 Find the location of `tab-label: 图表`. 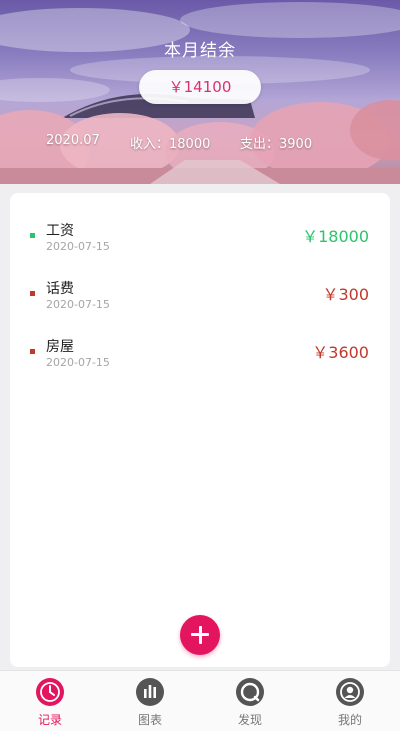

tab-label: 图表 is located at coordinates (149, 720).